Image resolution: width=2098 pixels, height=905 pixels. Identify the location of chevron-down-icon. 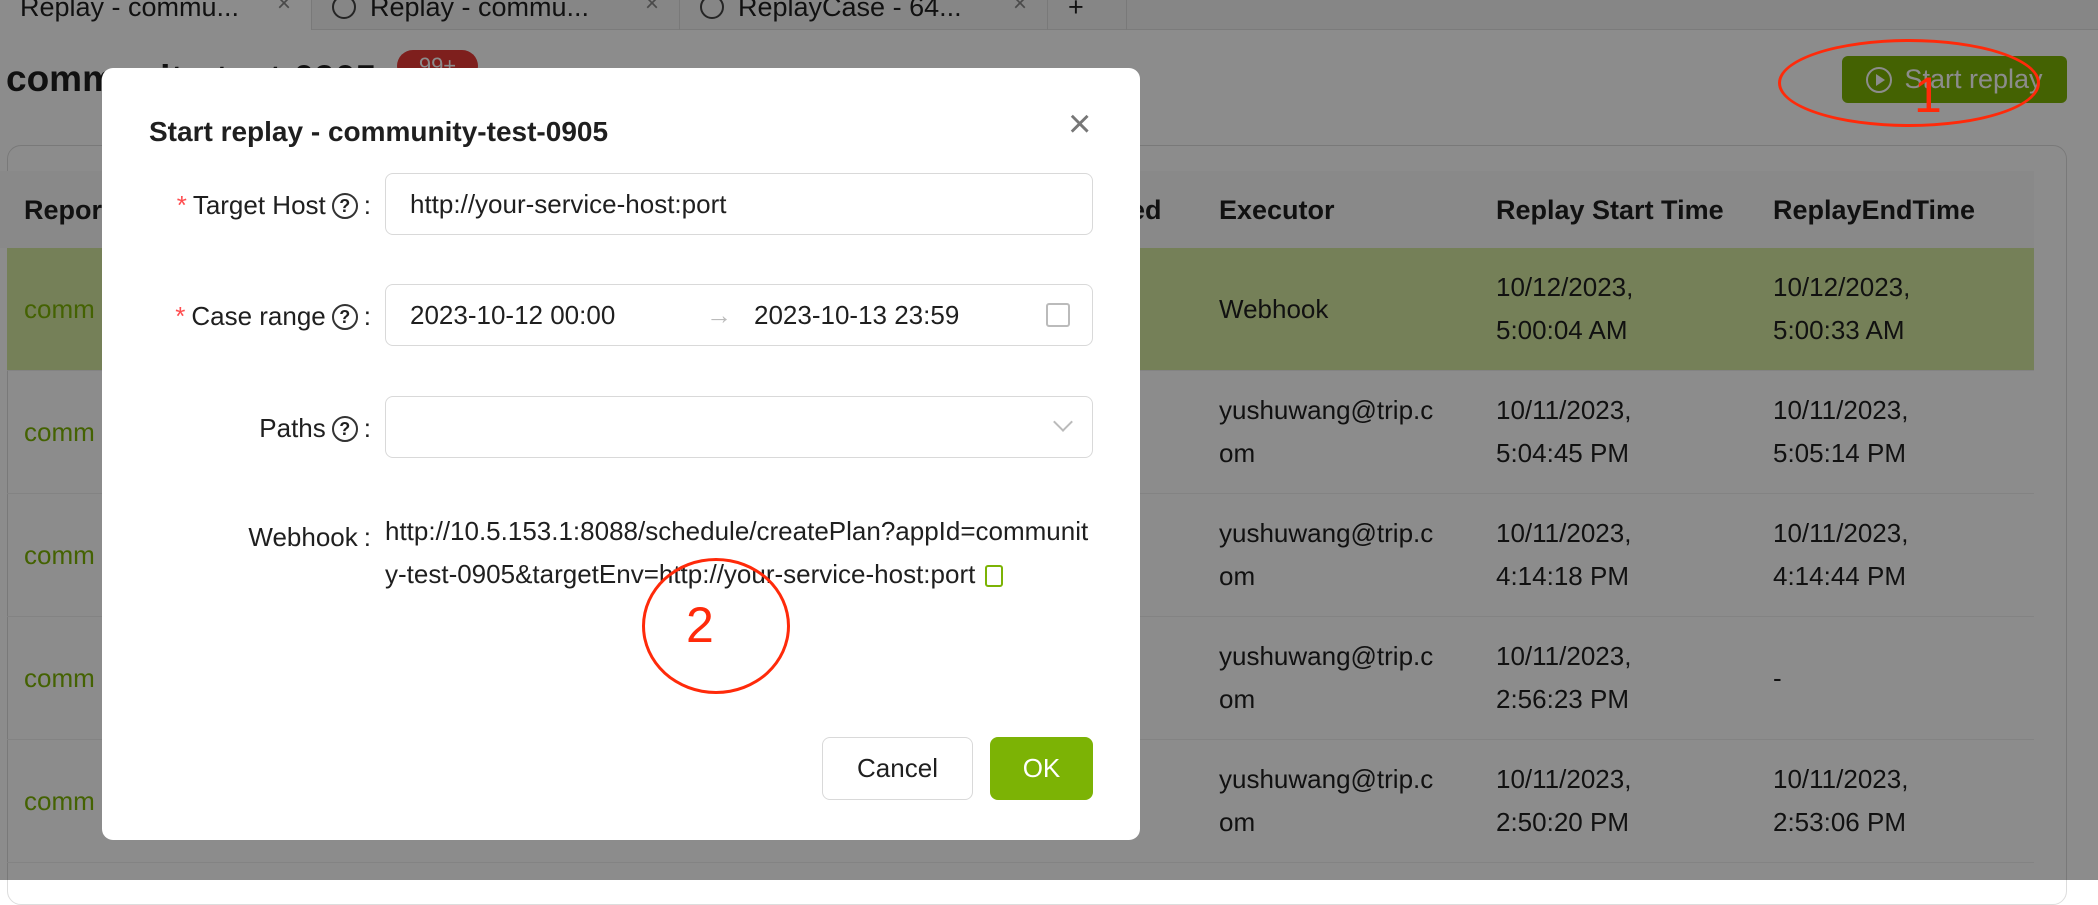
(1063, 422).